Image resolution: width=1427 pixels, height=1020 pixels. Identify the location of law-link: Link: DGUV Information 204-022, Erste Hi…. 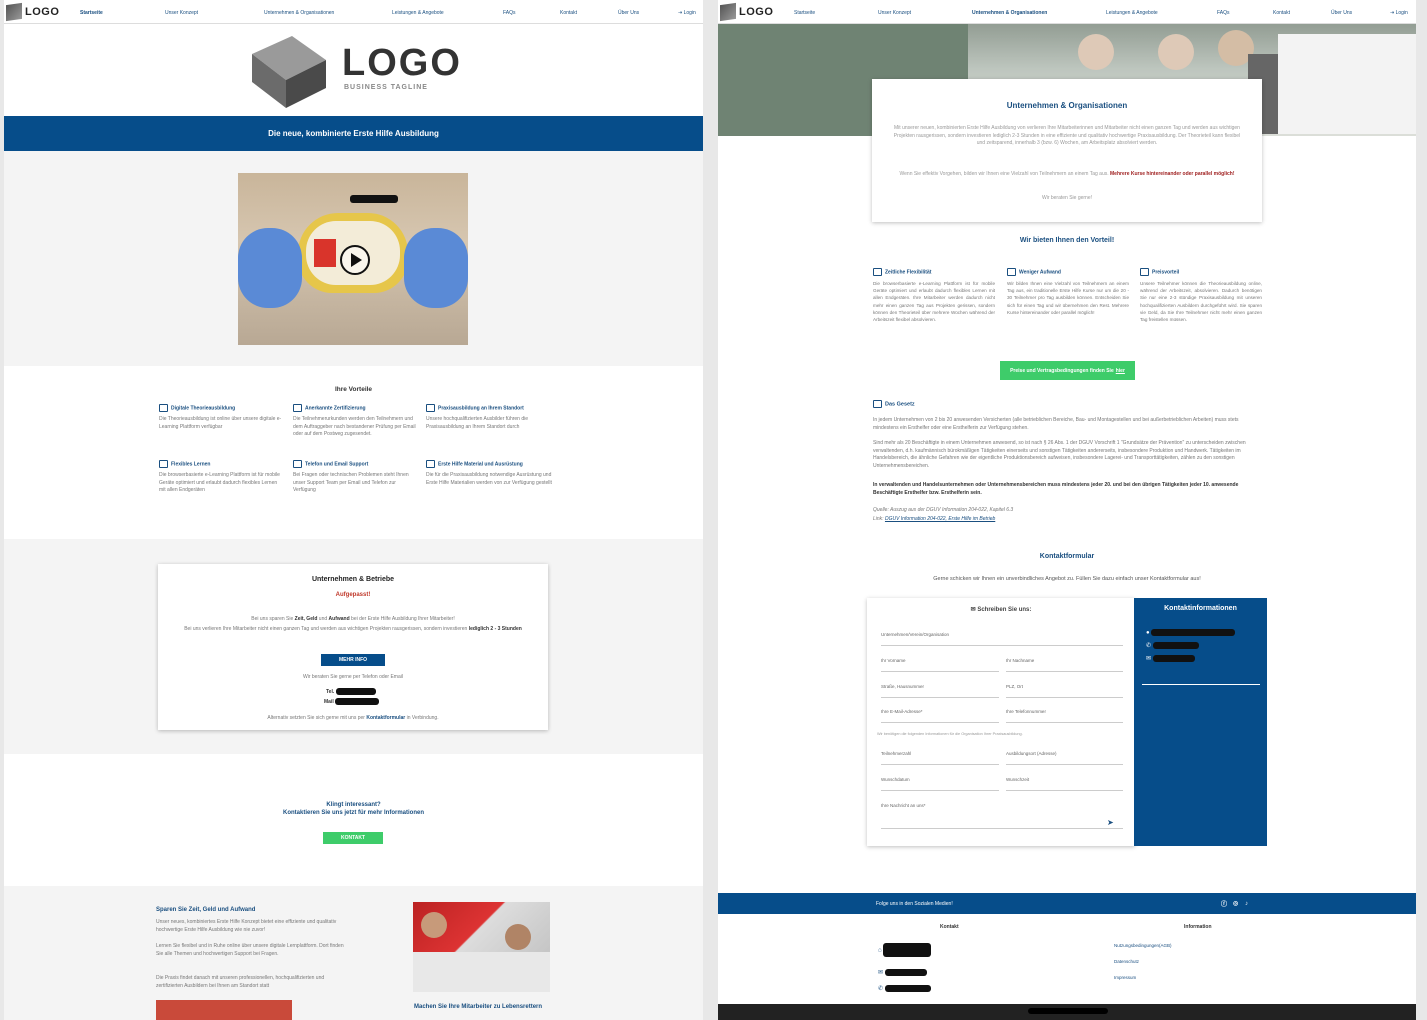
(934, 519).